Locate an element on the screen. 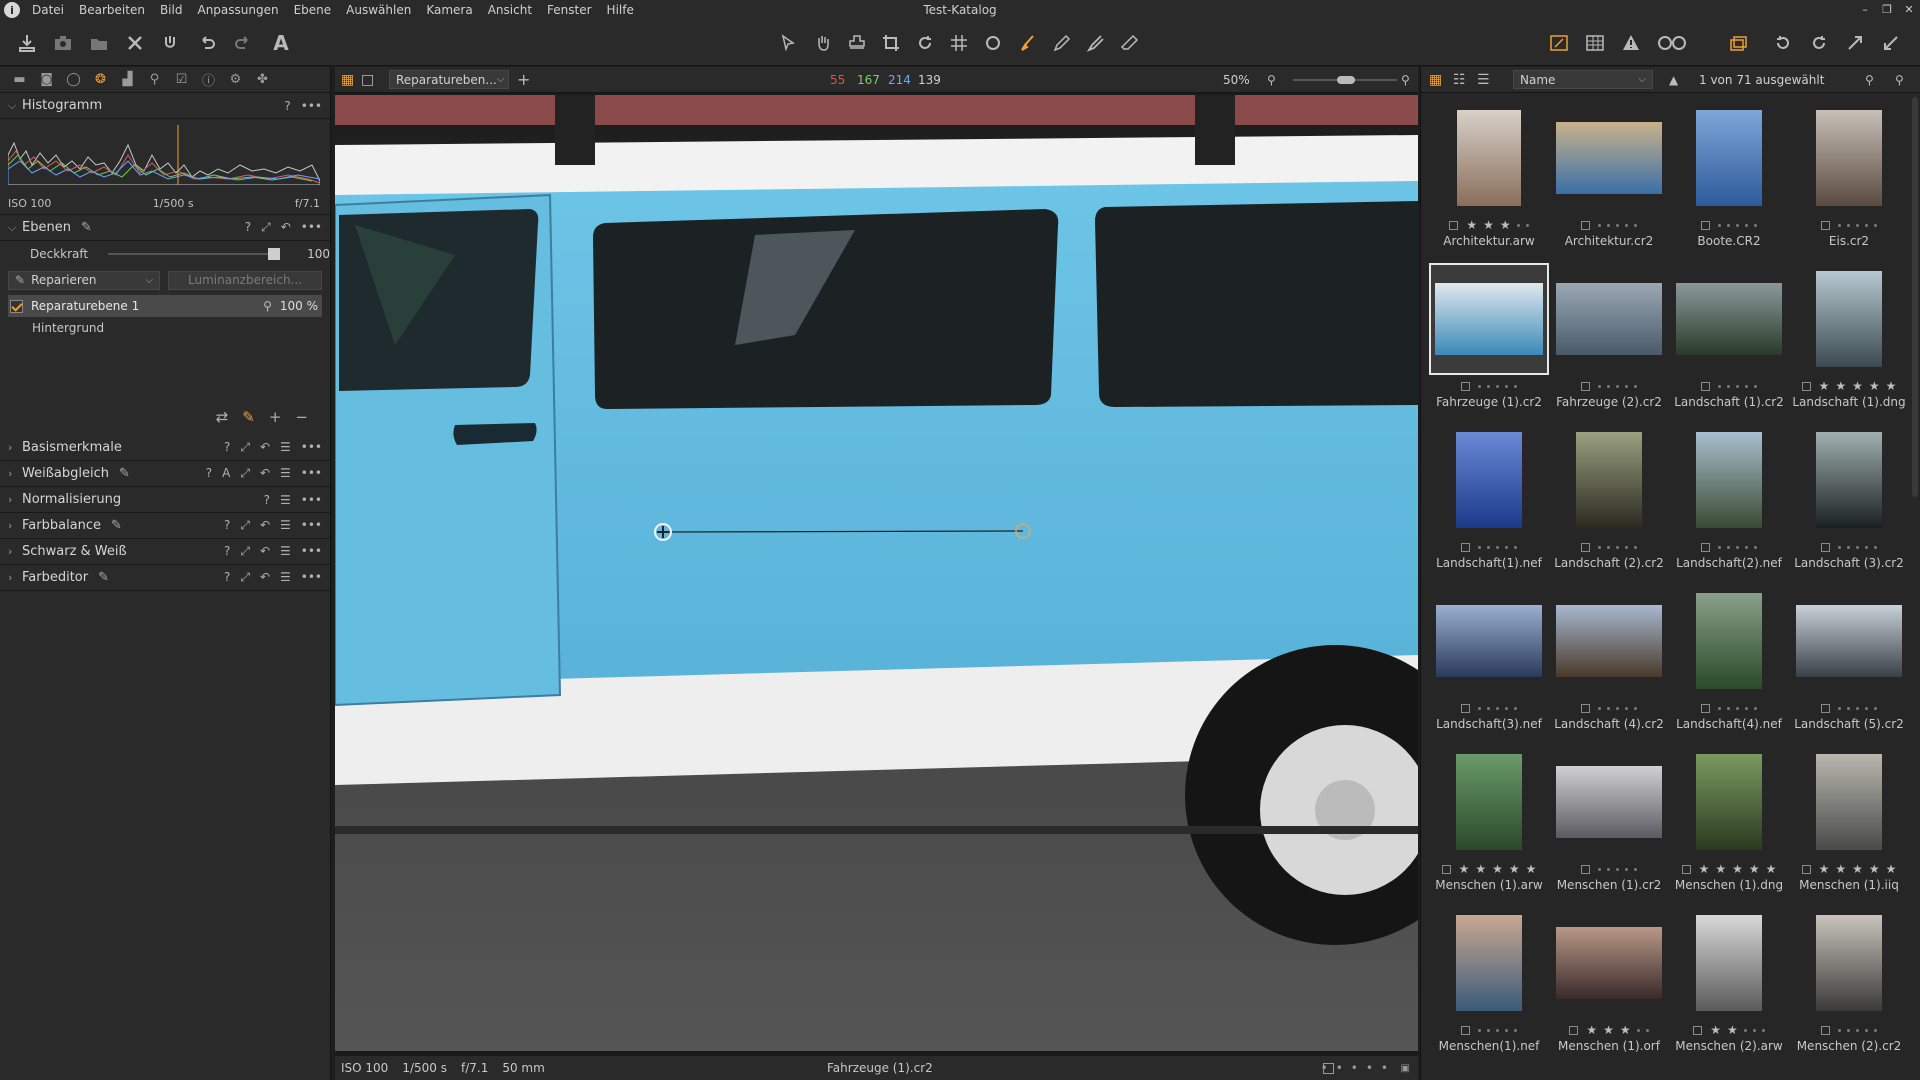 The image size is (1920, 1080). proof-icon is located at coordinates (1672, 43).